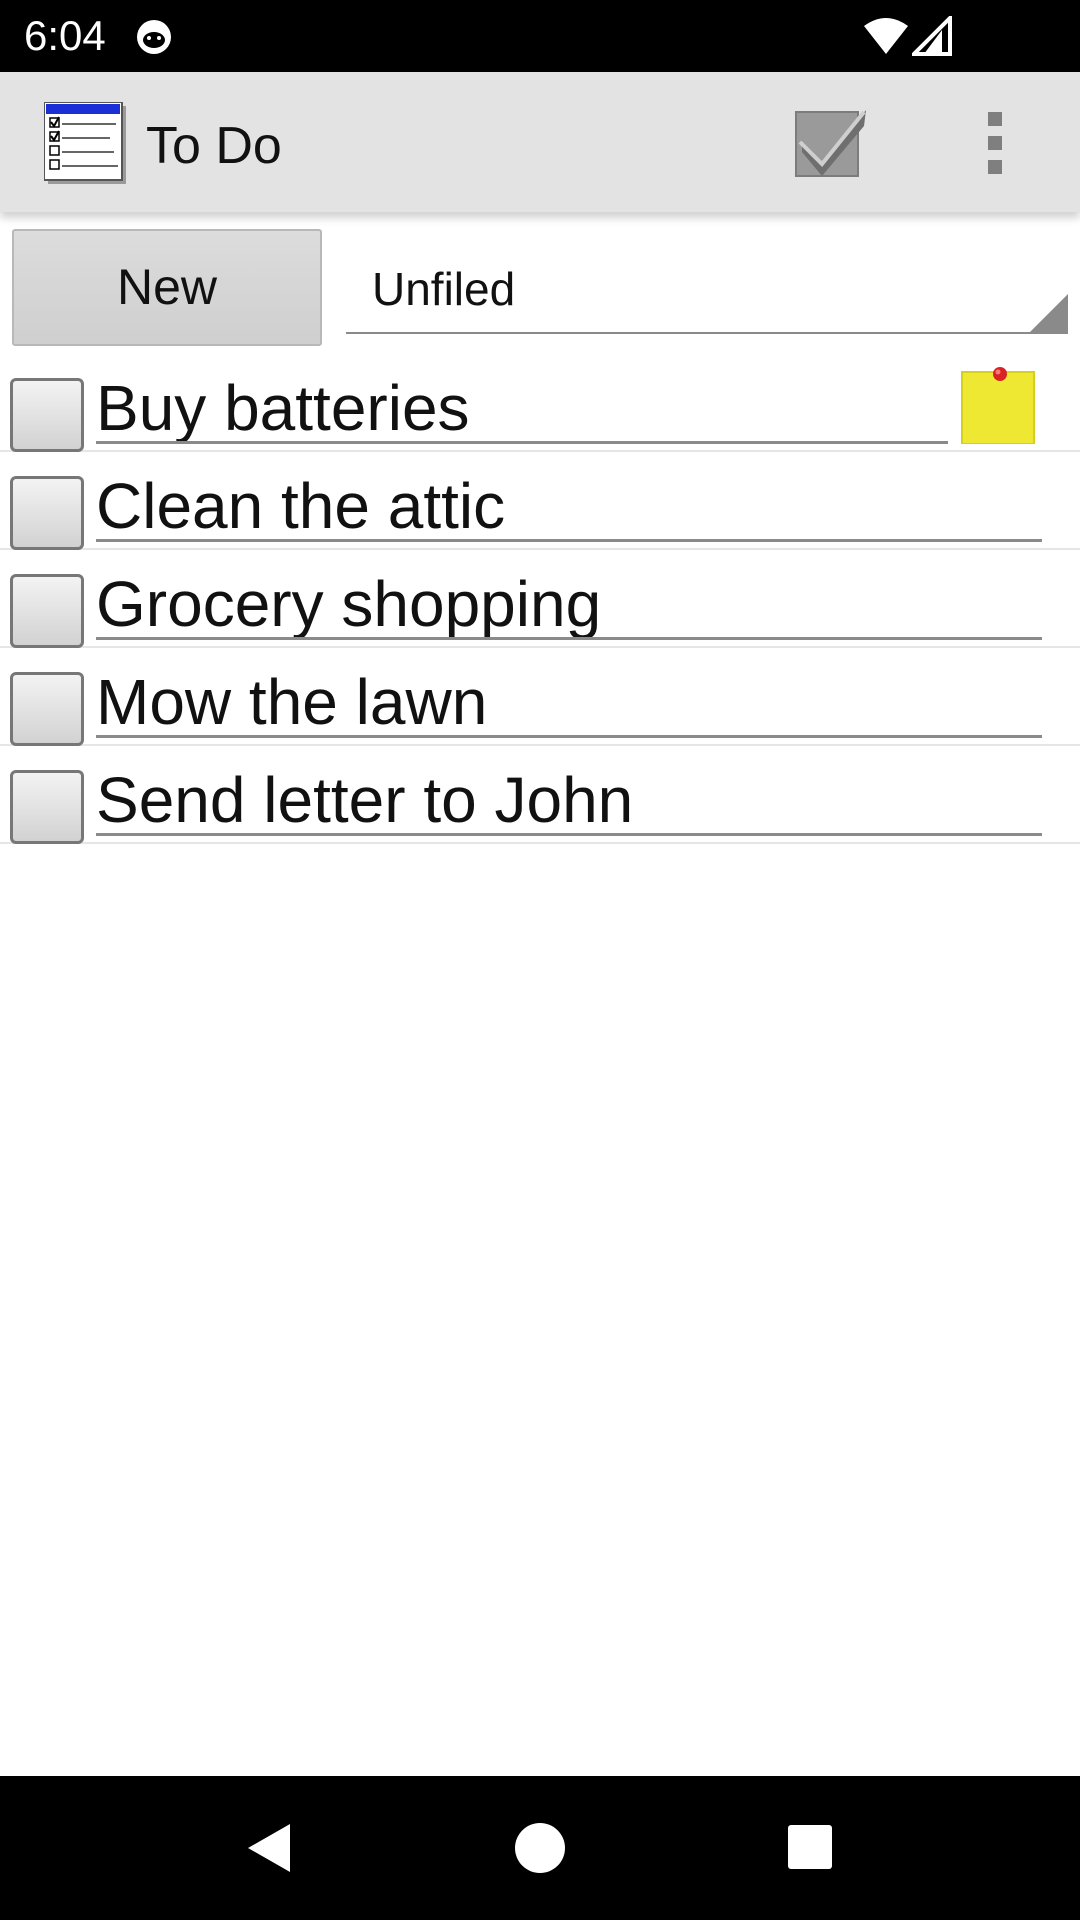 The width and height of the screenshot is (1080, 1920). What do you see at coordinates (569, 508) in the screenshot?
I see `todo-text: Clean the attic` at bounding box center [569, 508].